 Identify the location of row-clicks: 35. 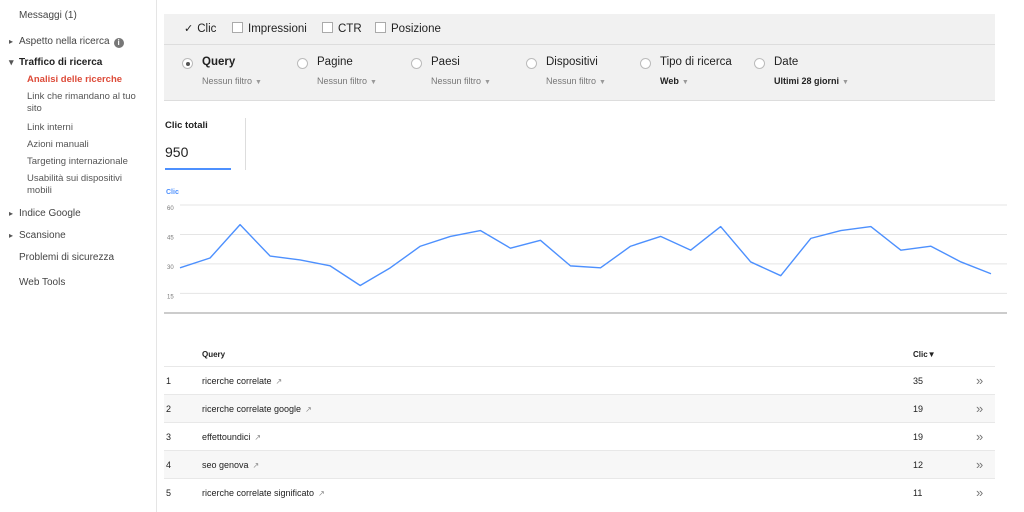
(918, 381).